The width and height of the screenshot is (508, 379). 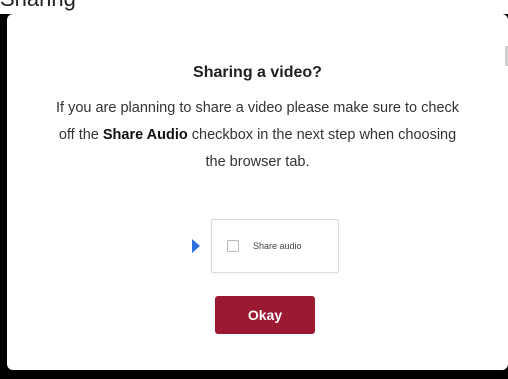 I want to click on dialog-title: Sharing a video?, so click(x=257, y=72).